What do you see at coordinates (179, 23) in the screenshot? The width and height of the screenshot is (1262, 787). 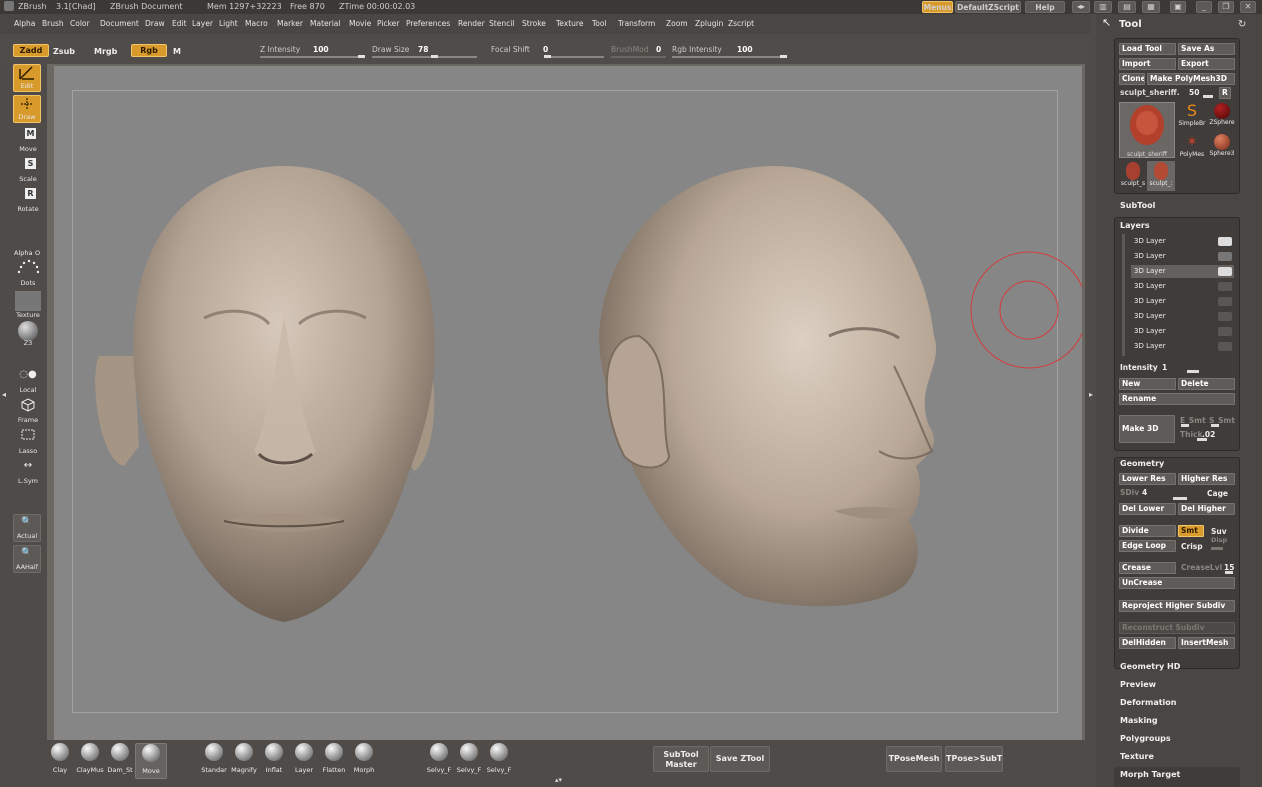 I see `menu-edit: Edit` at bounding box center [179, 23].